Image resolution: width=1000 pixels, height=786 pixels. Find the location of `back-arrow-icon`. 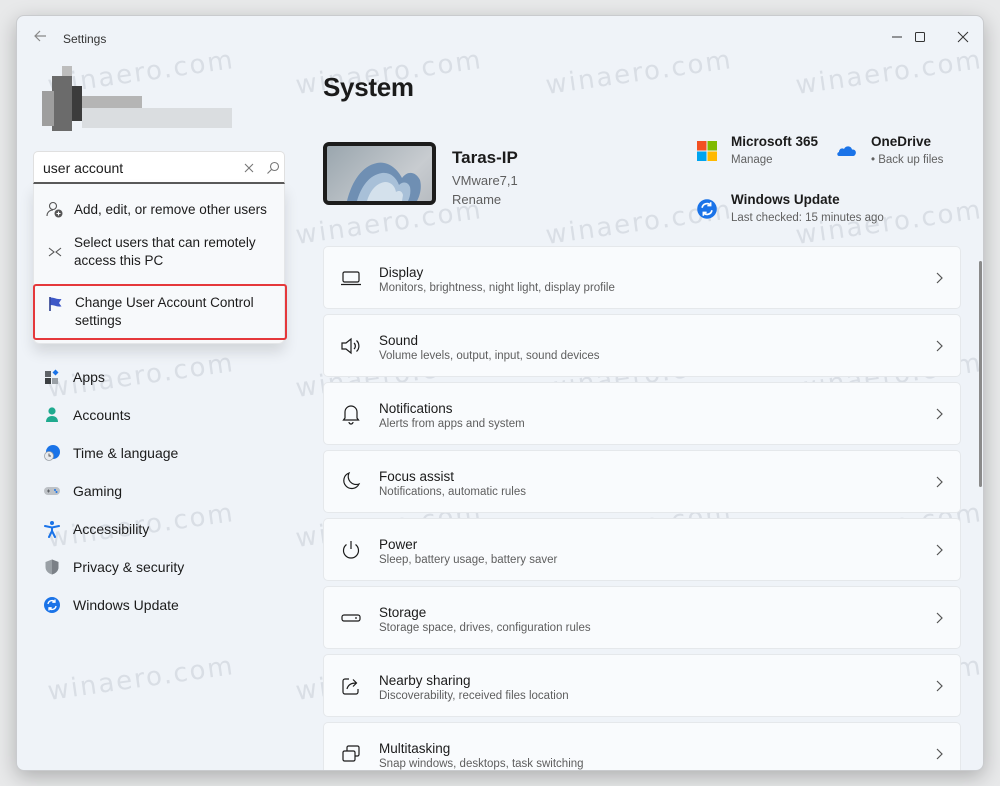

back-arrow-icon is located at coordinates (40, 36).